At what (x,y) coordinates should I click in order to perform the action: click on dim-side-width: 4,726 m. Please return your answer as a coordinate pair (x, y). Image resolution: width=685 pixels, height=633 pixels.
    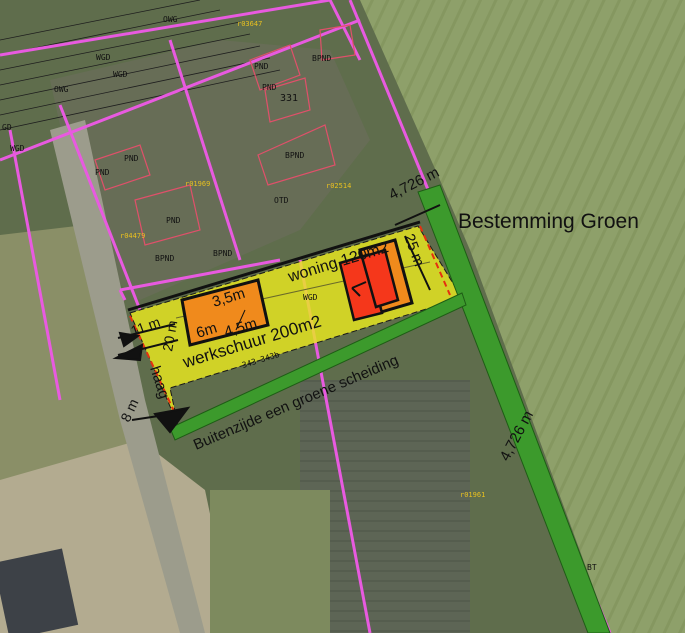
    Looking at the image, I should click on (517, 436).